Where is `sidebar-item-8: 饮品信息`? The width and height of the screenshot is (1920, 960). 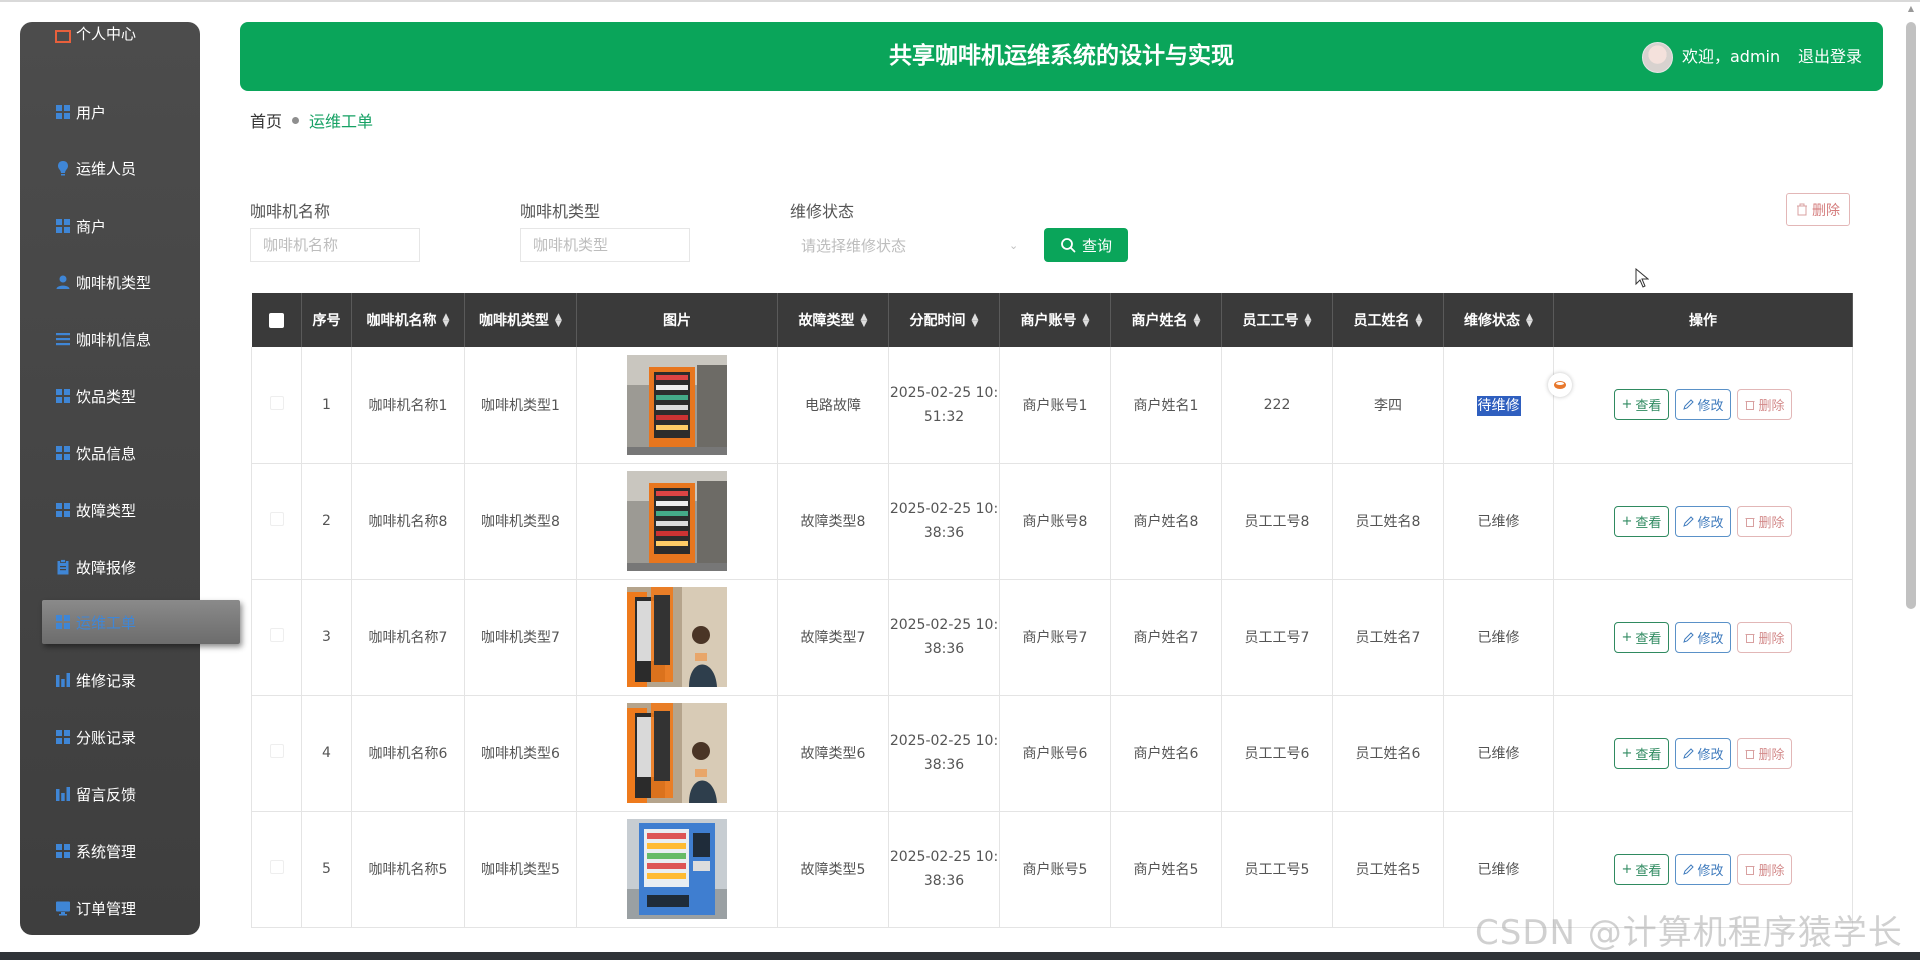
sidebar-item-8: 饮品信息 is located at coordinates (110, 453).